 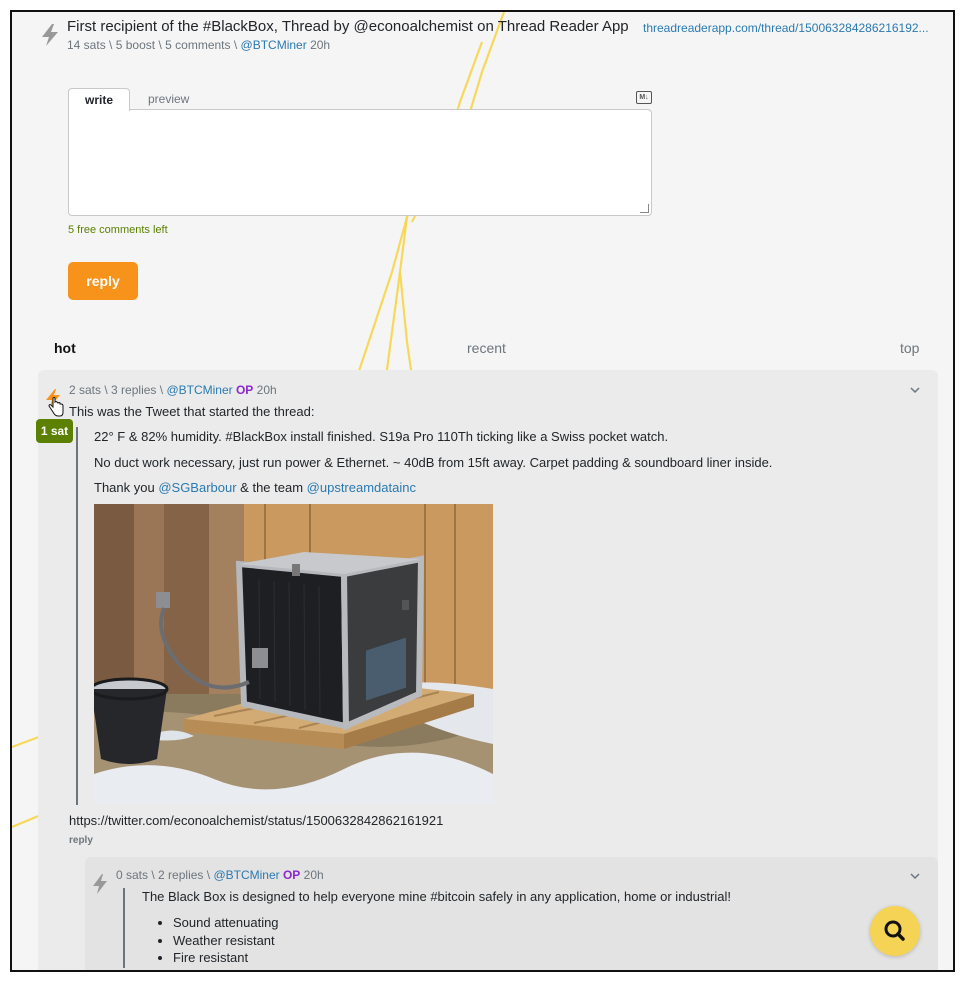 What do you see at coordinates (133, 390) in the screenshot?
I see `comment-replies: 3 replies` at bounding box center [133, 390].